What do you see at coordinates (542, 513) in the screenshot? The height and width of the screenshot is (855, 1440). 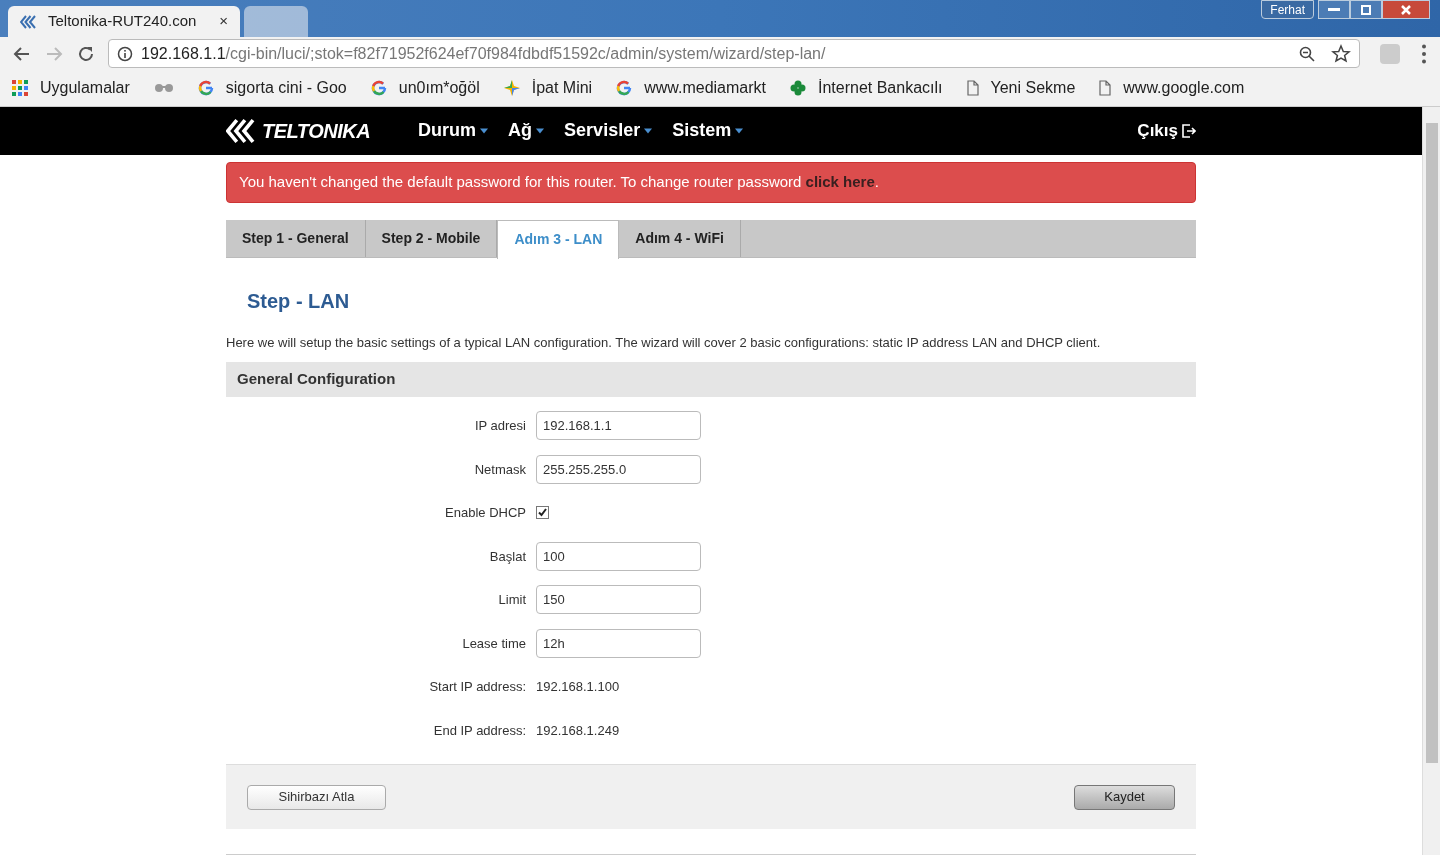 I see `checkbox` at bounding box center [542, 513].